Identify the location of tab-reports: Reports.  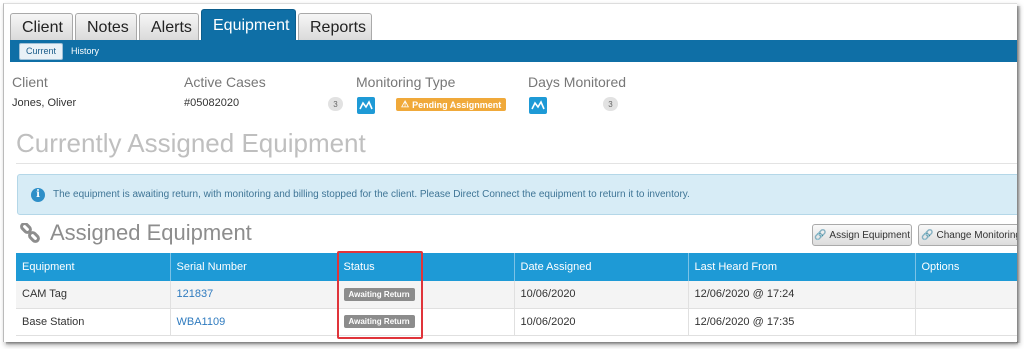
(335, 27).